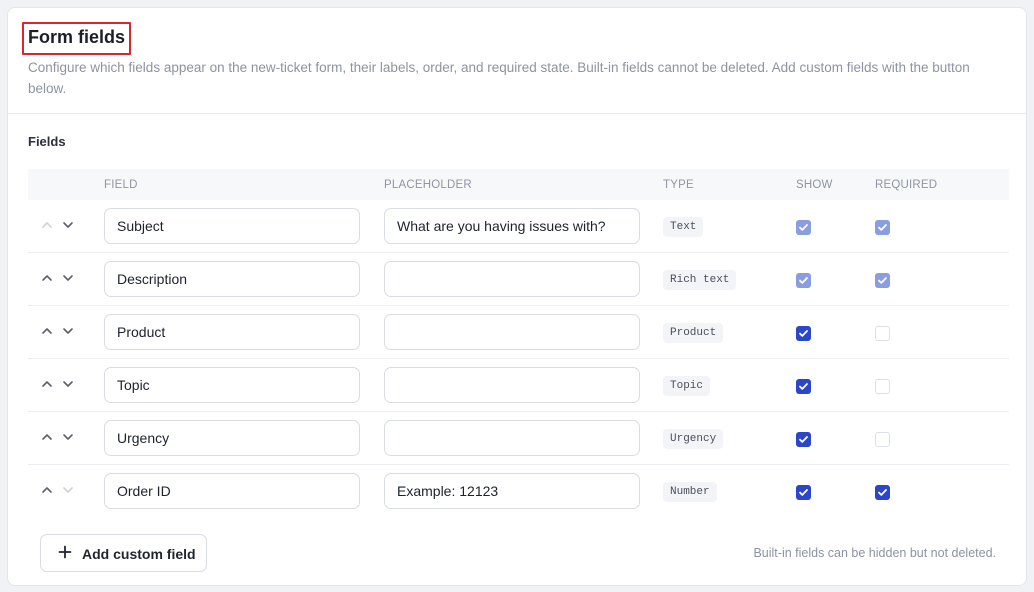 This screenshot has height=592, width=1034. What do you see at coordinates (700, 280) in the screenshot?
I see `type-badge: Rich text` at bounding box center [700, 280].